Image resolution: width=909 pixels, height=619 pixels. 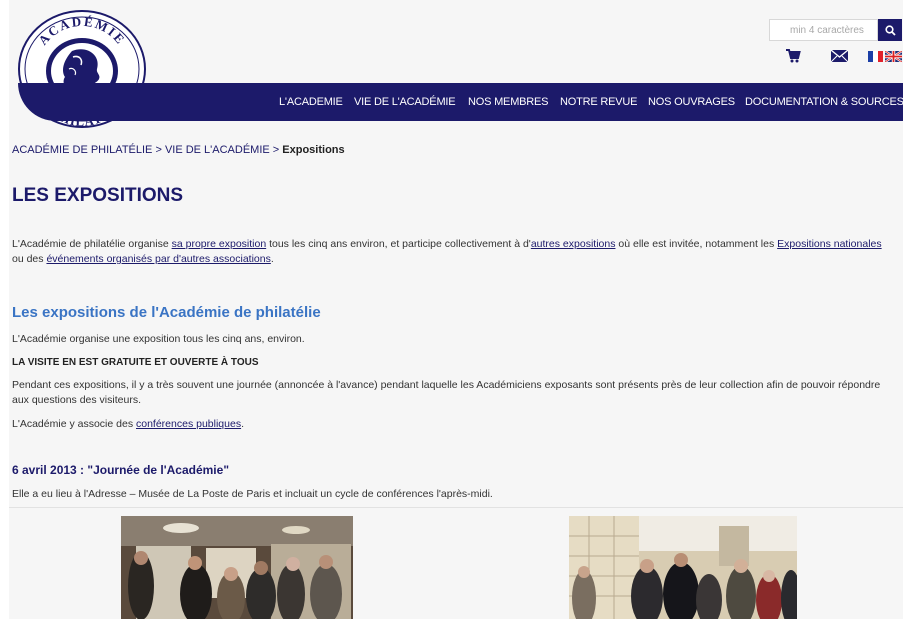 I want to click on page-title: LES EXPOSITIONS, so click(x=98, y=195).